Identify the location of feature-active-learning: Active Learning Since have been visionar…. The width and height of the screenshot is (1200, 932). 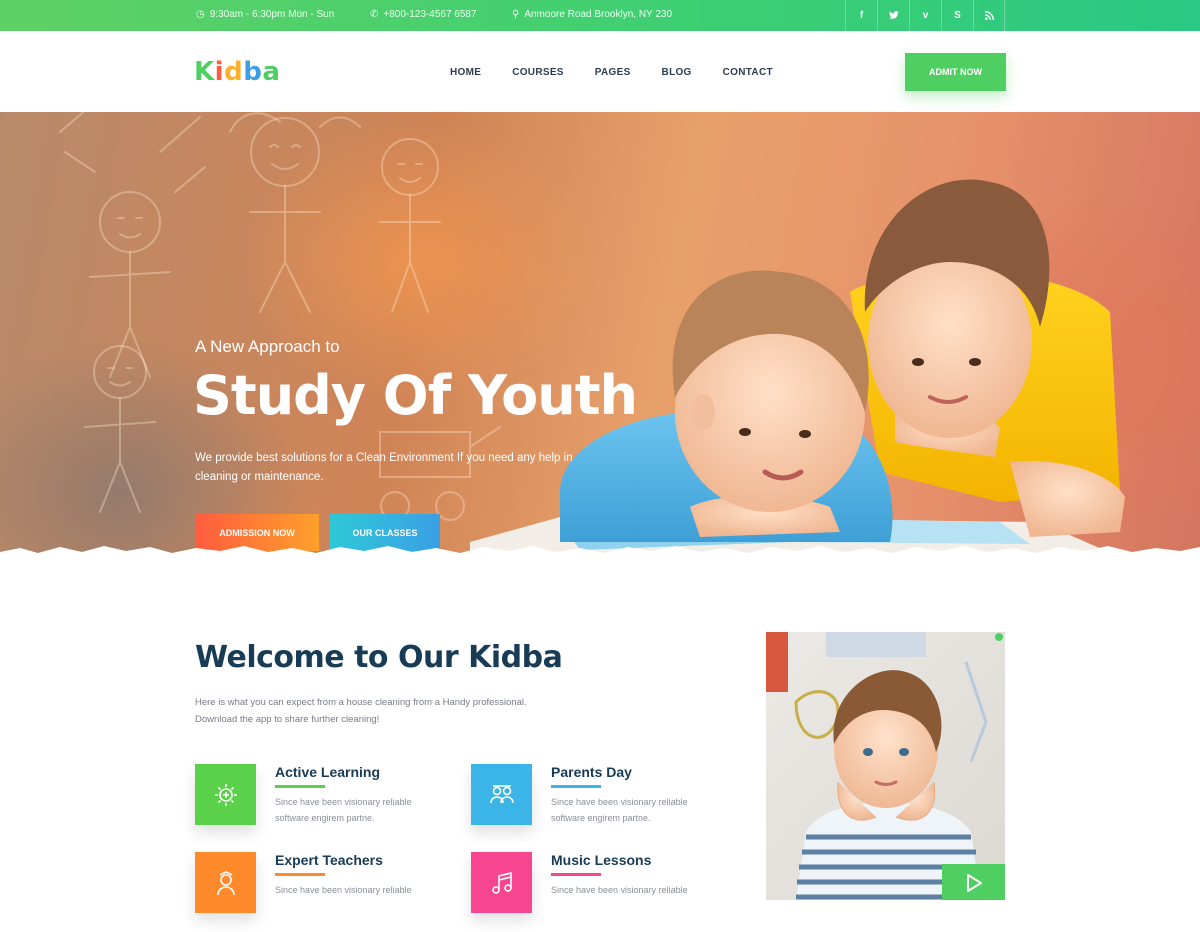
(315, 804).